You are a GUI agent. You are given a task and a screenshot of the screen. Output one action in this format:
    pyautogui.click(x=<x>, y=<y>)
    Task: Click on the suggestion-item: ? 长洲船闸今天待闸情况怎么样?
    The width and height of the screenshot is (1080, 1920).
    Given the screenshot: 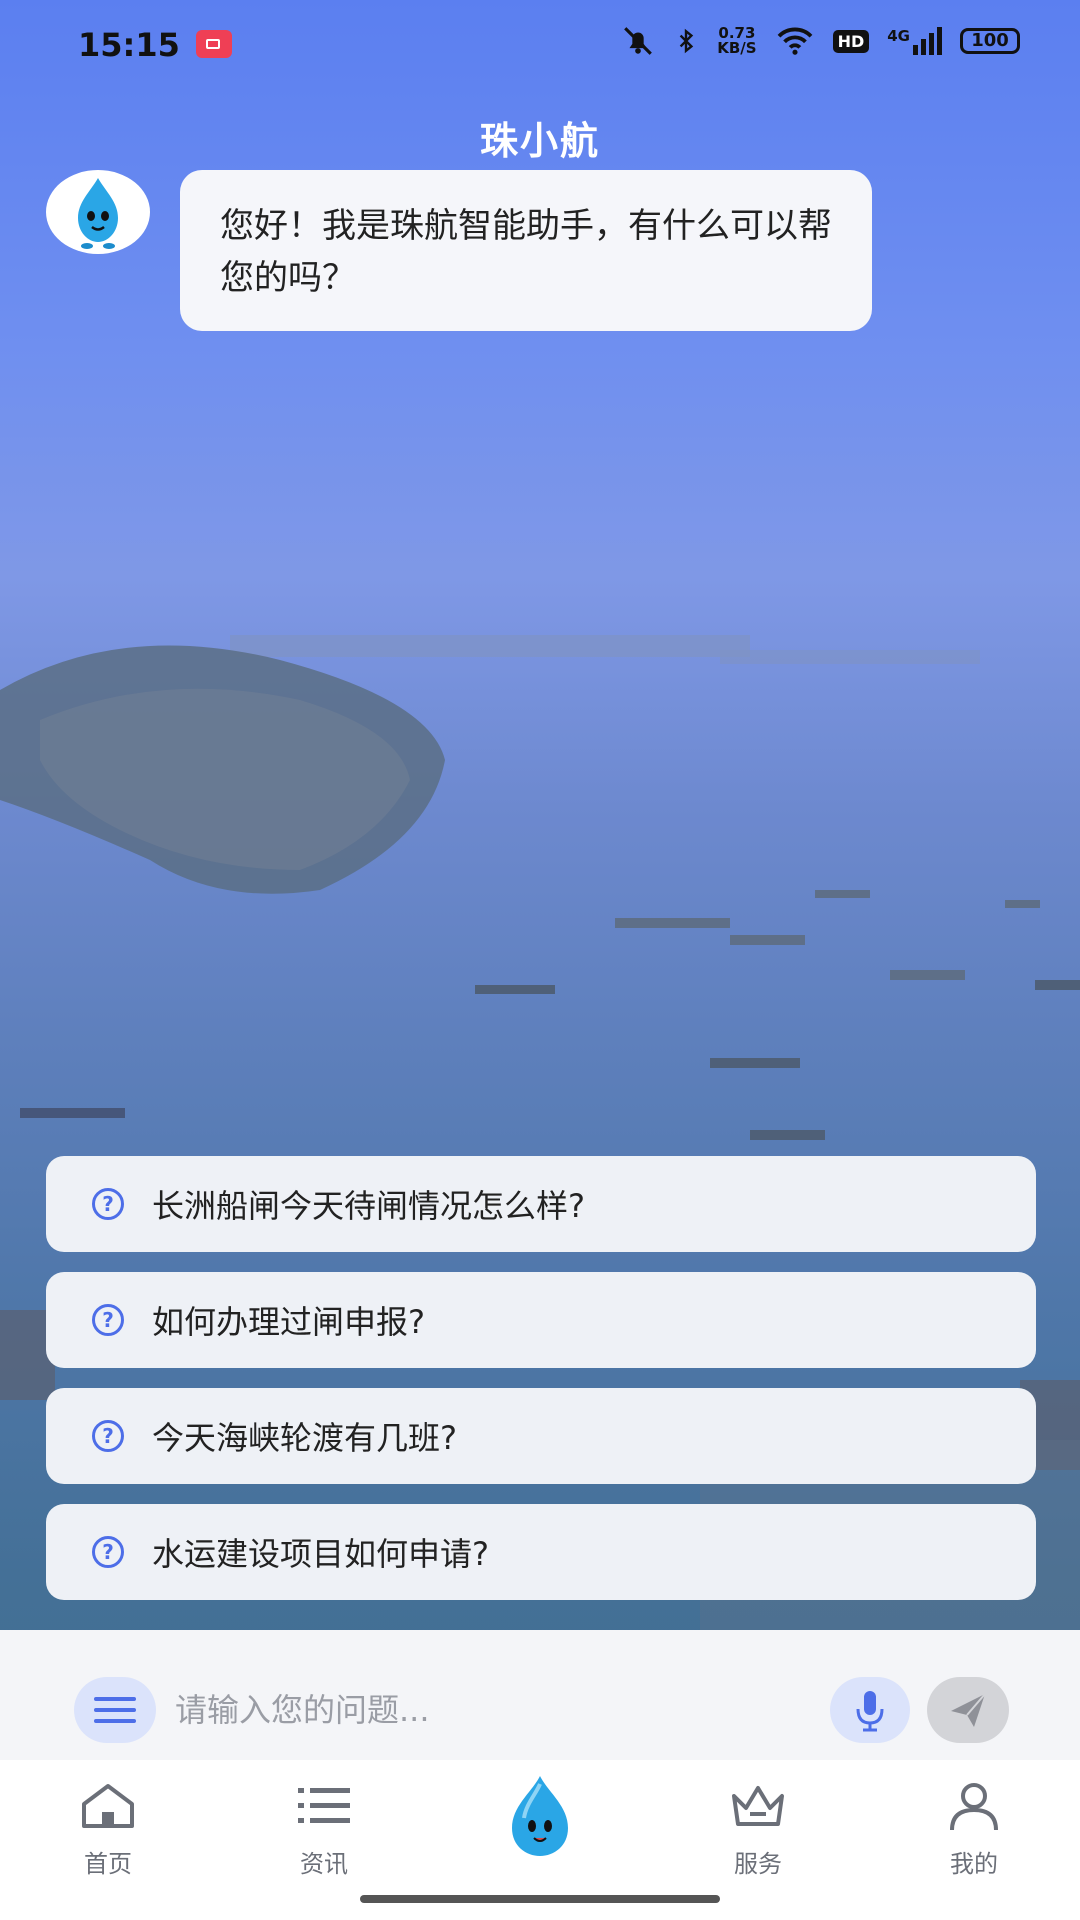 What is the action you would take?
    pyautogui.click(x=541, y=1204)
    